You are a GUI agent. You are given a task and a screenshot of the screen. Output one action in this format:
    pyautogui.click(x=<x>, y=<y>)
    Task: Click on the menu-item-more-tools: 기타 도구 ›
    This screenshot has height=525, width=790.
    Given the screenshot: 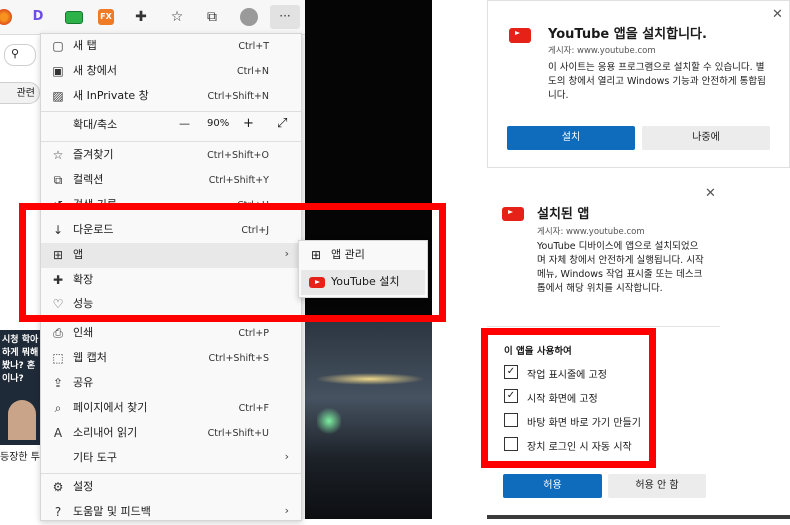 What is the action you would take?
    pyautogui.click(x=171, y=458)
    